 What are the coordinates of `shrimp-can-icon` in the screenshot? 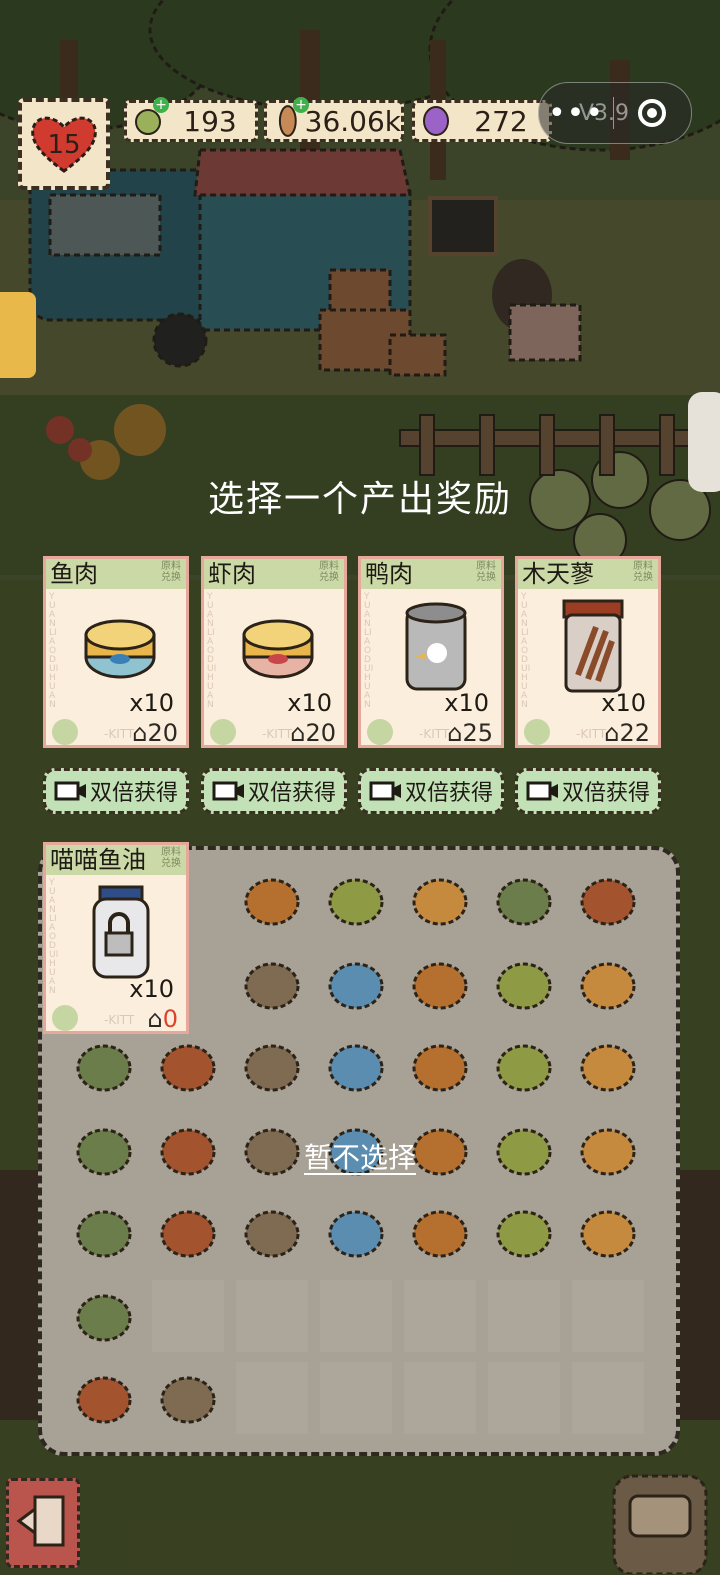 It's located at (278, 649).